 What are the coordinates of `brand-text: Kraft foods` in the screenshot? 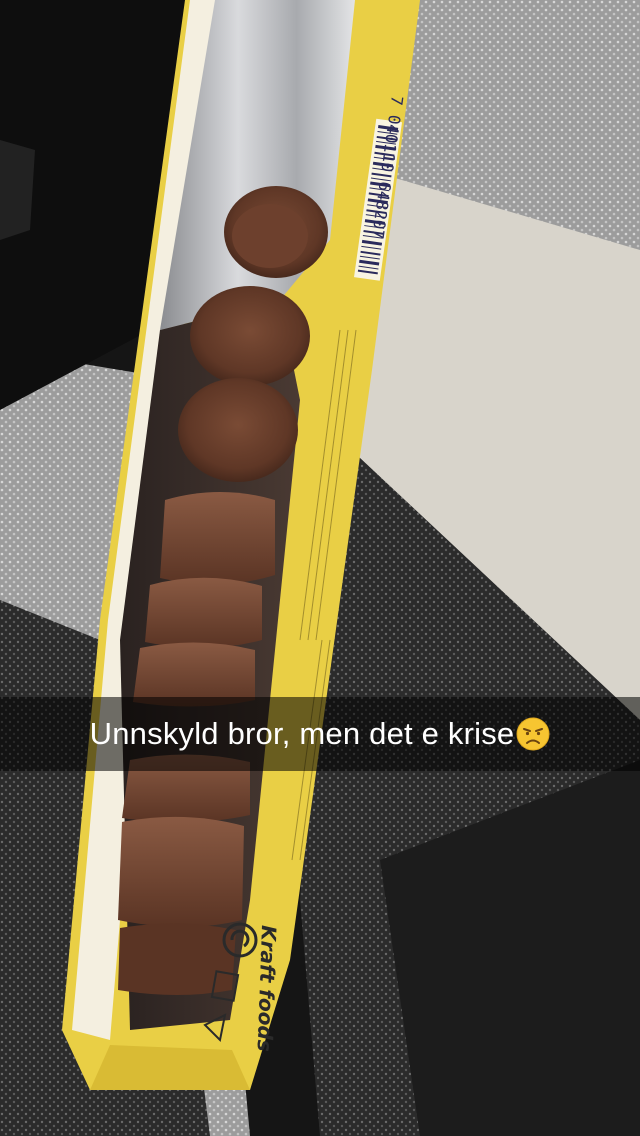 It's located at (267, 988).